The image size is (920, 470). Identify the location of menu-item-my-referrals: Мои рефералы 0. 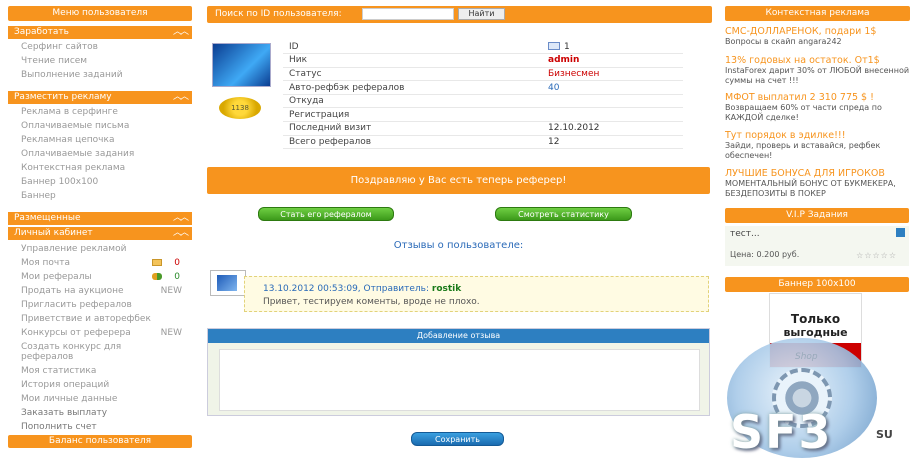
(100, 277).